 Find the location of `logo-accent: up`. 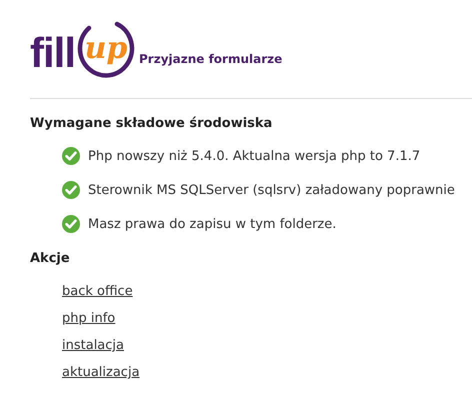

logo-accent: up is located at coordinates (106, 49).